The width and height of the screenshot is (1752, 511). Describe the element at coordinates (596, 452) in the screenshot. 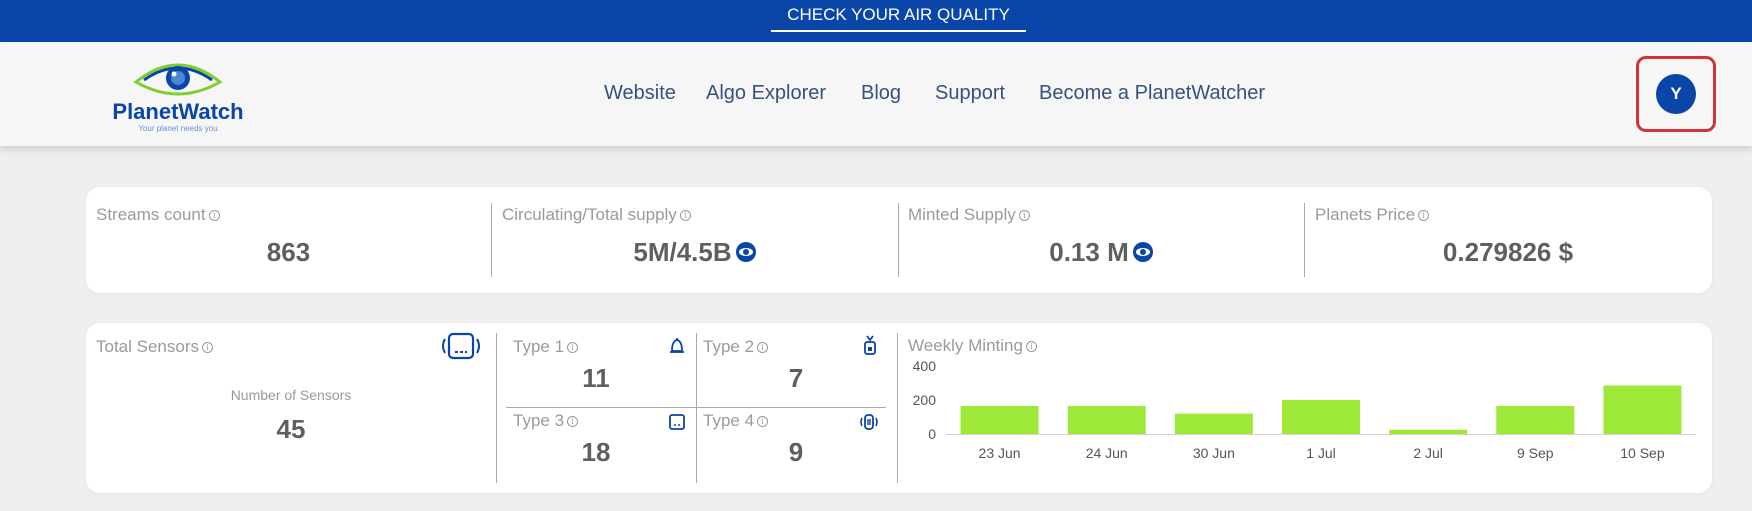

I see `type-3-value: 18` at that location.